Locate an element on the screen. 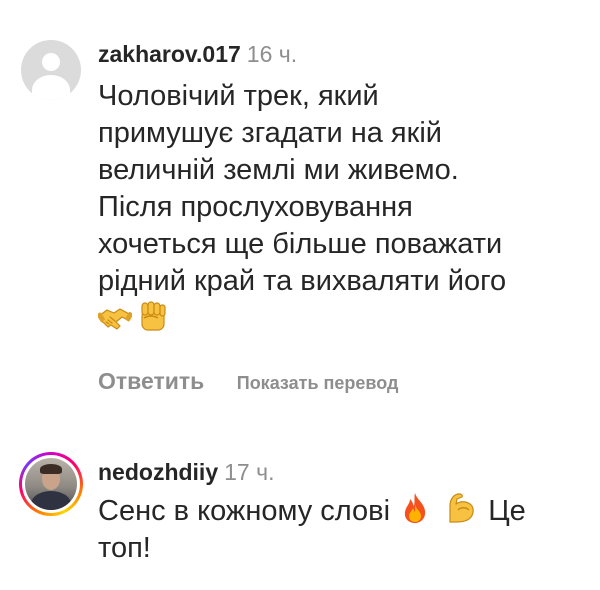  comment-text-line: топ! is located at coordinates (124, 548).